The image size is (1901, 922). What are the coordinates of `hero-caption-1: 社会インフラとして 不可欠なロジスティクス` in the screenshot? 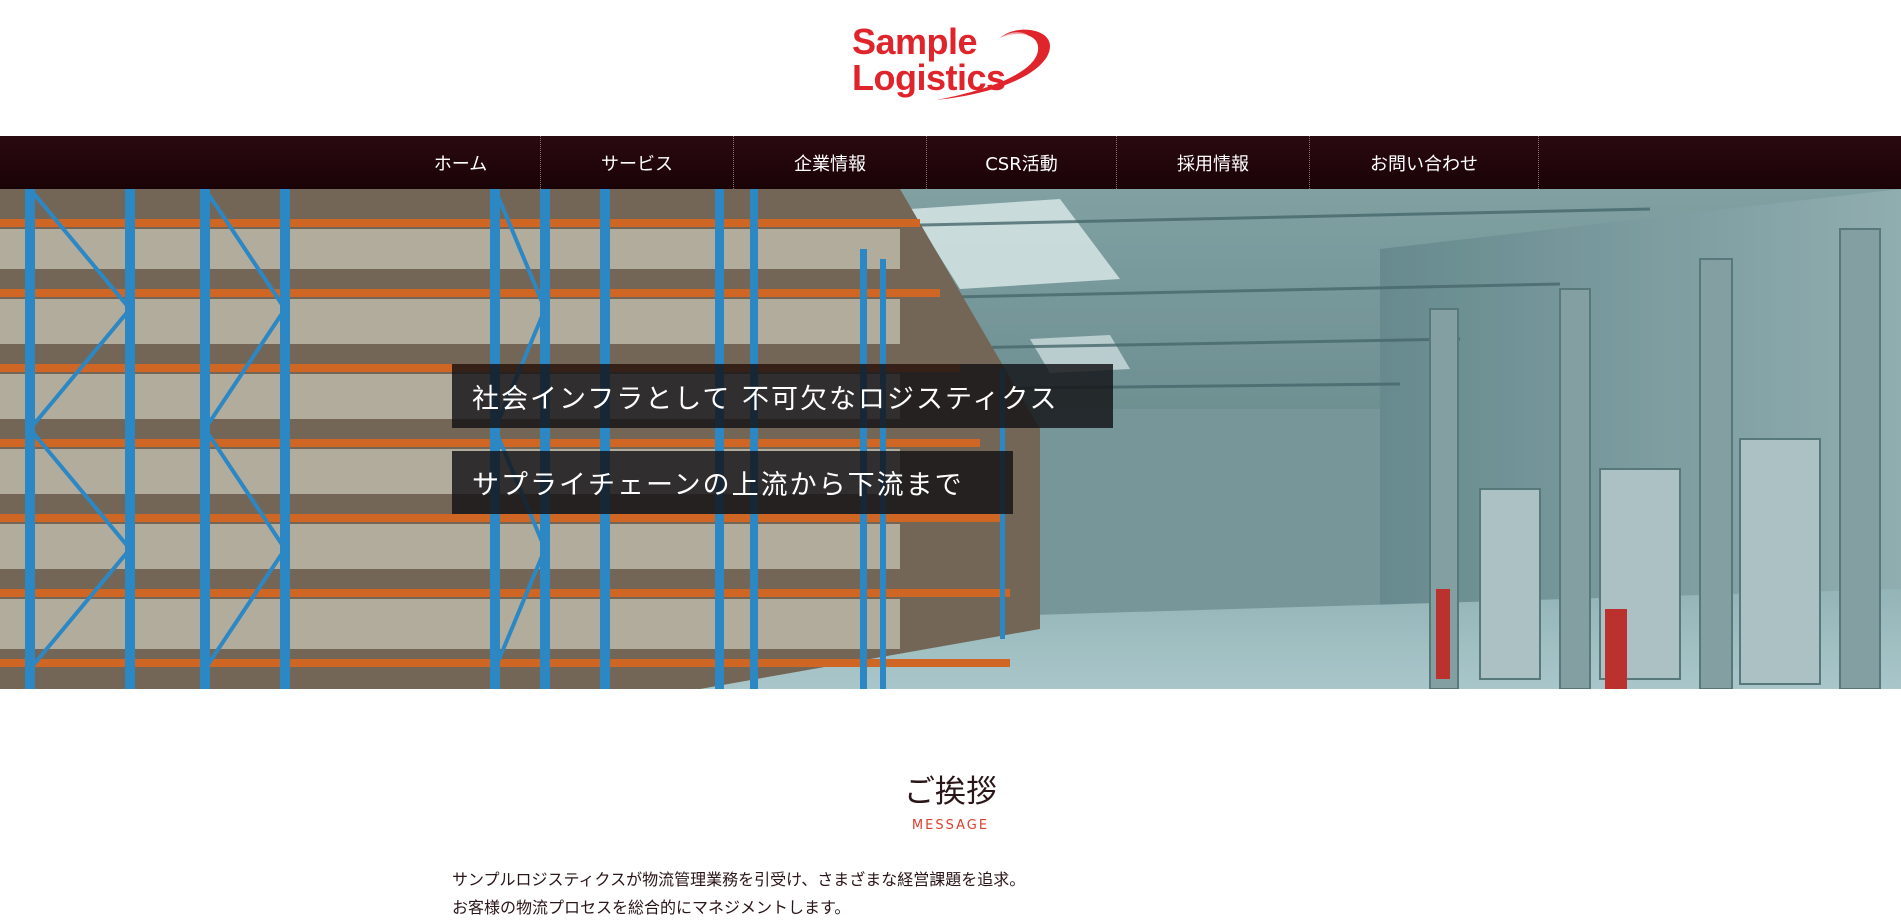 It's located at (782, 396).